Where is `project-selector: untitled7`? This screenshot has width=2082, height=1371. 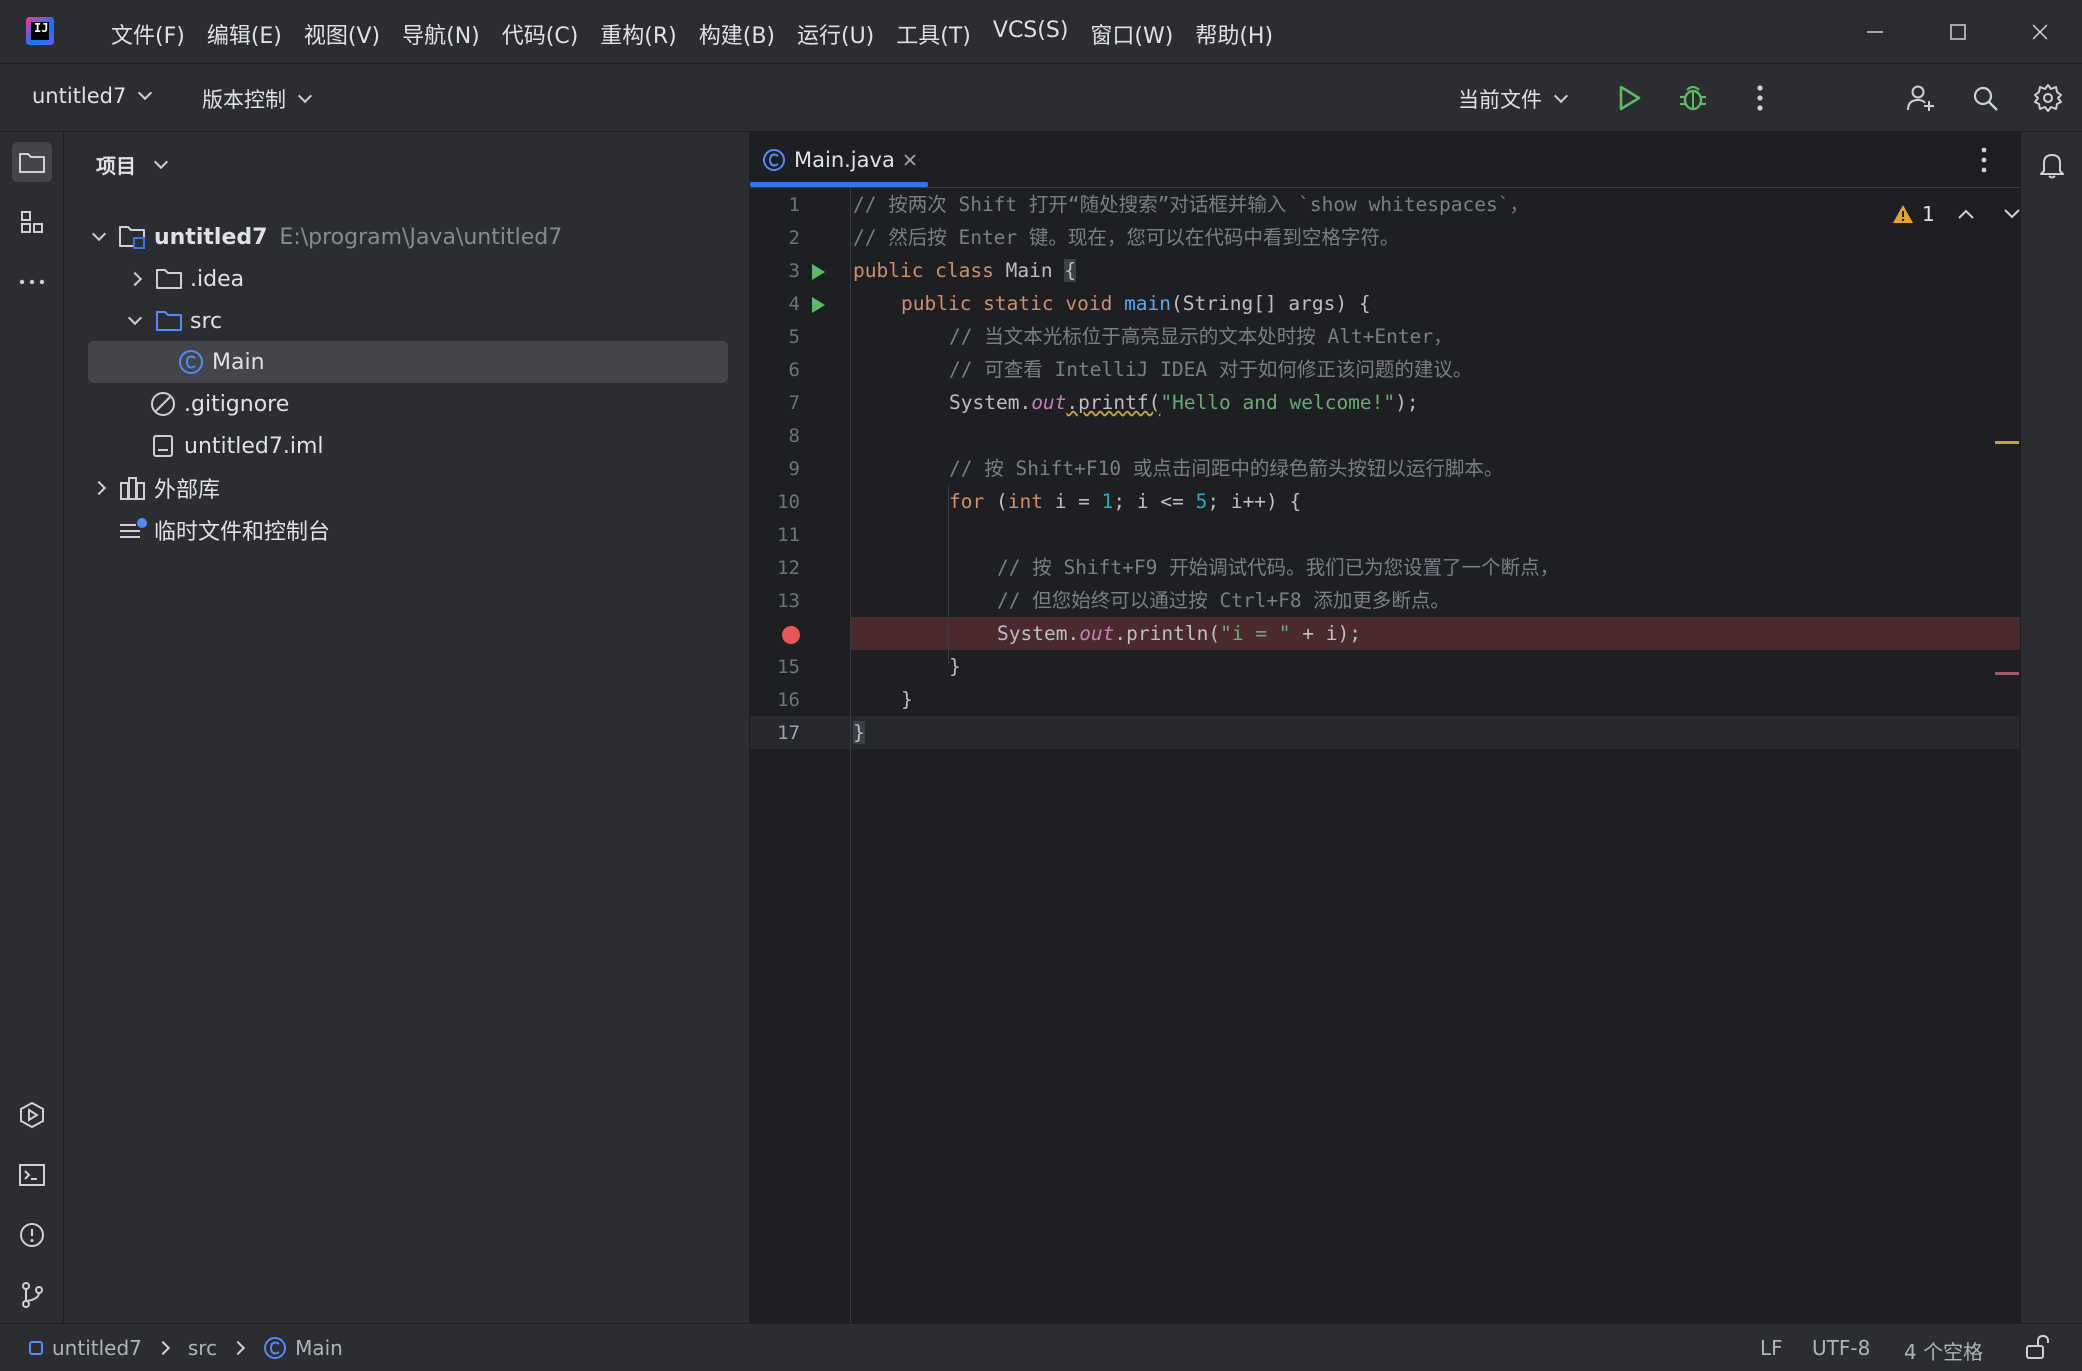
project-selector: untitled7 is located at coordinates (92, 96).